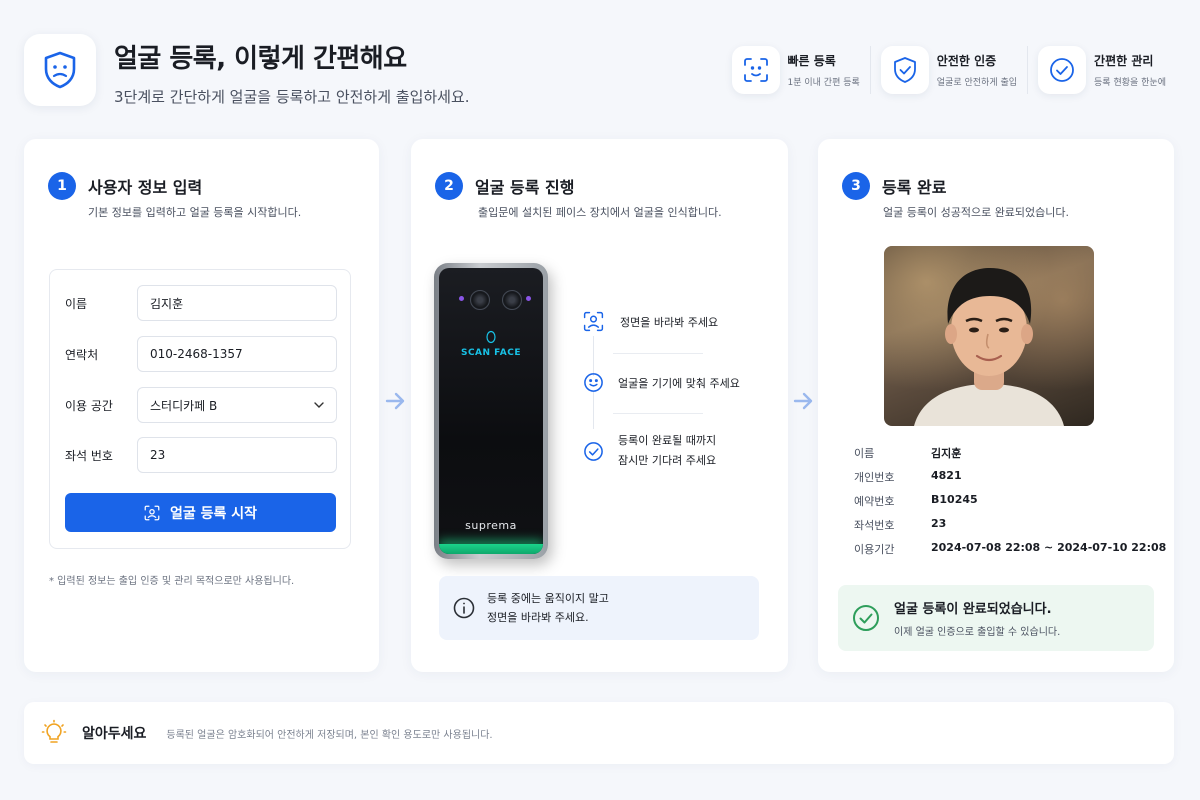 The height and width of the screenshot is (800, 1200). What do you see at coordinates (213, 513) in the screenshot?
I see `start-button-label: 얼굴 등록 시작` at bounding box center [213, 513].